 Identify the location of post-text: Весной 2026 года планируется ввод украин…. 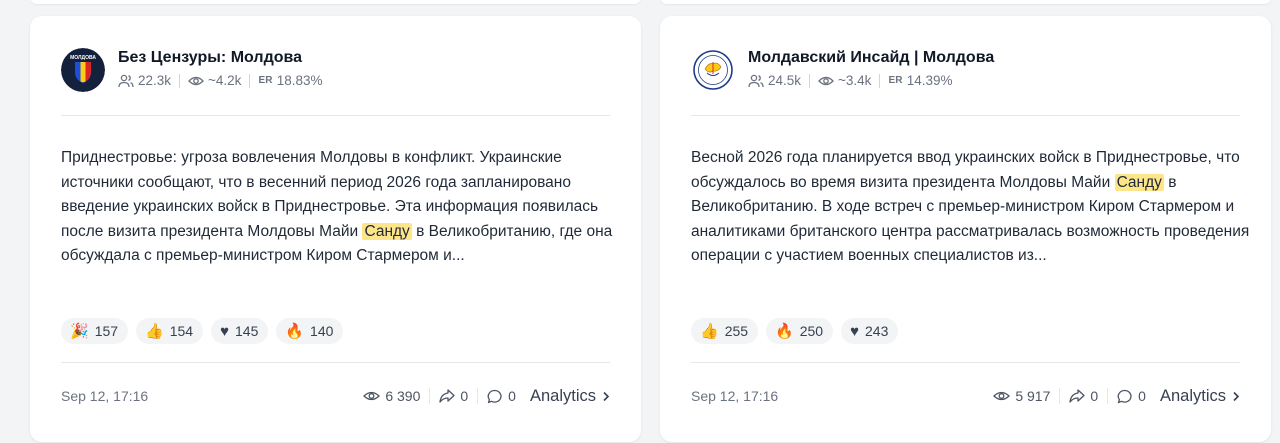
(971, 207).